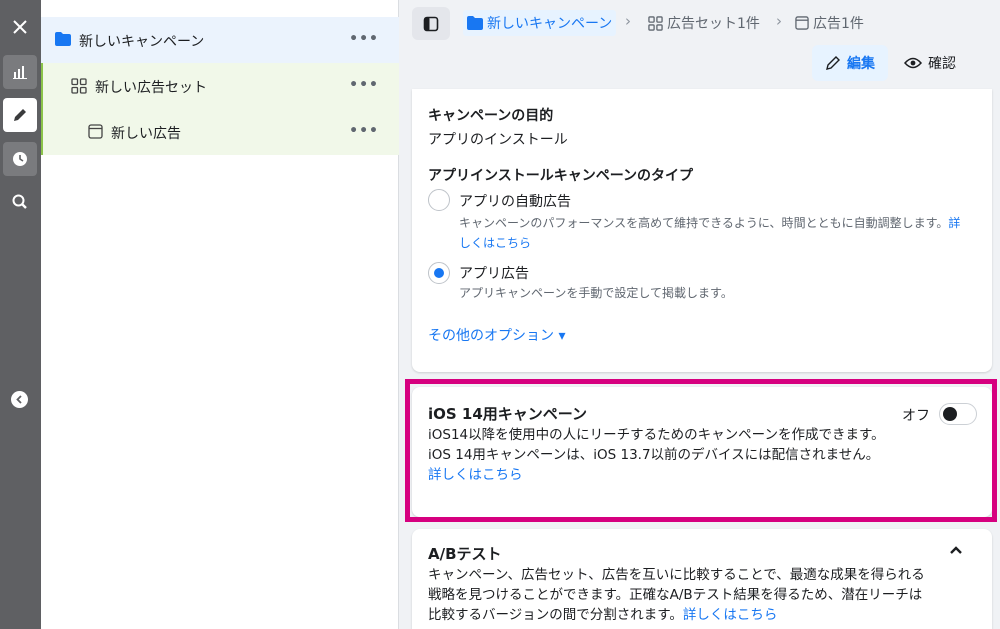  I want to click on breadcrumb-campaign-label: 新しいキャンペーン, so click(550, 24).